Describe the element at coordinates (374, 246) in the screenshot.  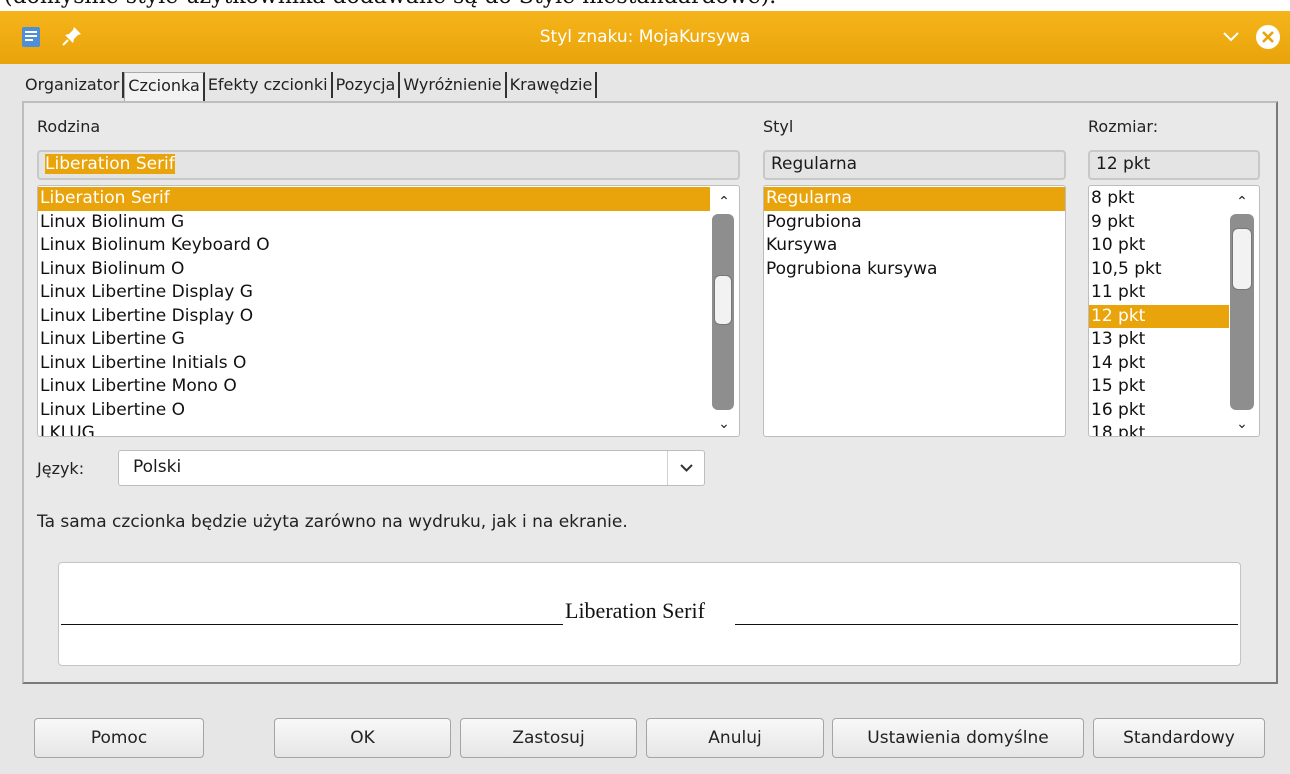
I see `family-list-item: Linux Biolinum Keyboard O` at that location.